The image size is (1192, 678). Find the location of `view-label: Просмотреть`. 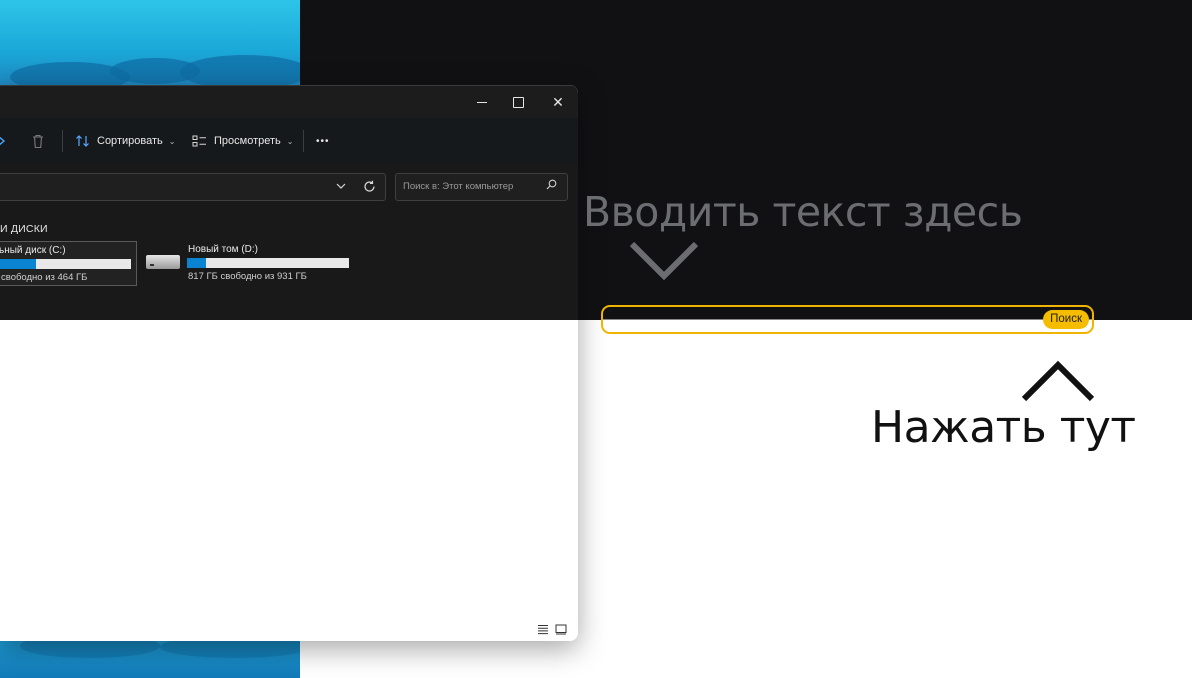

view-label: Просмотреть is located at coordinates (247, 141).